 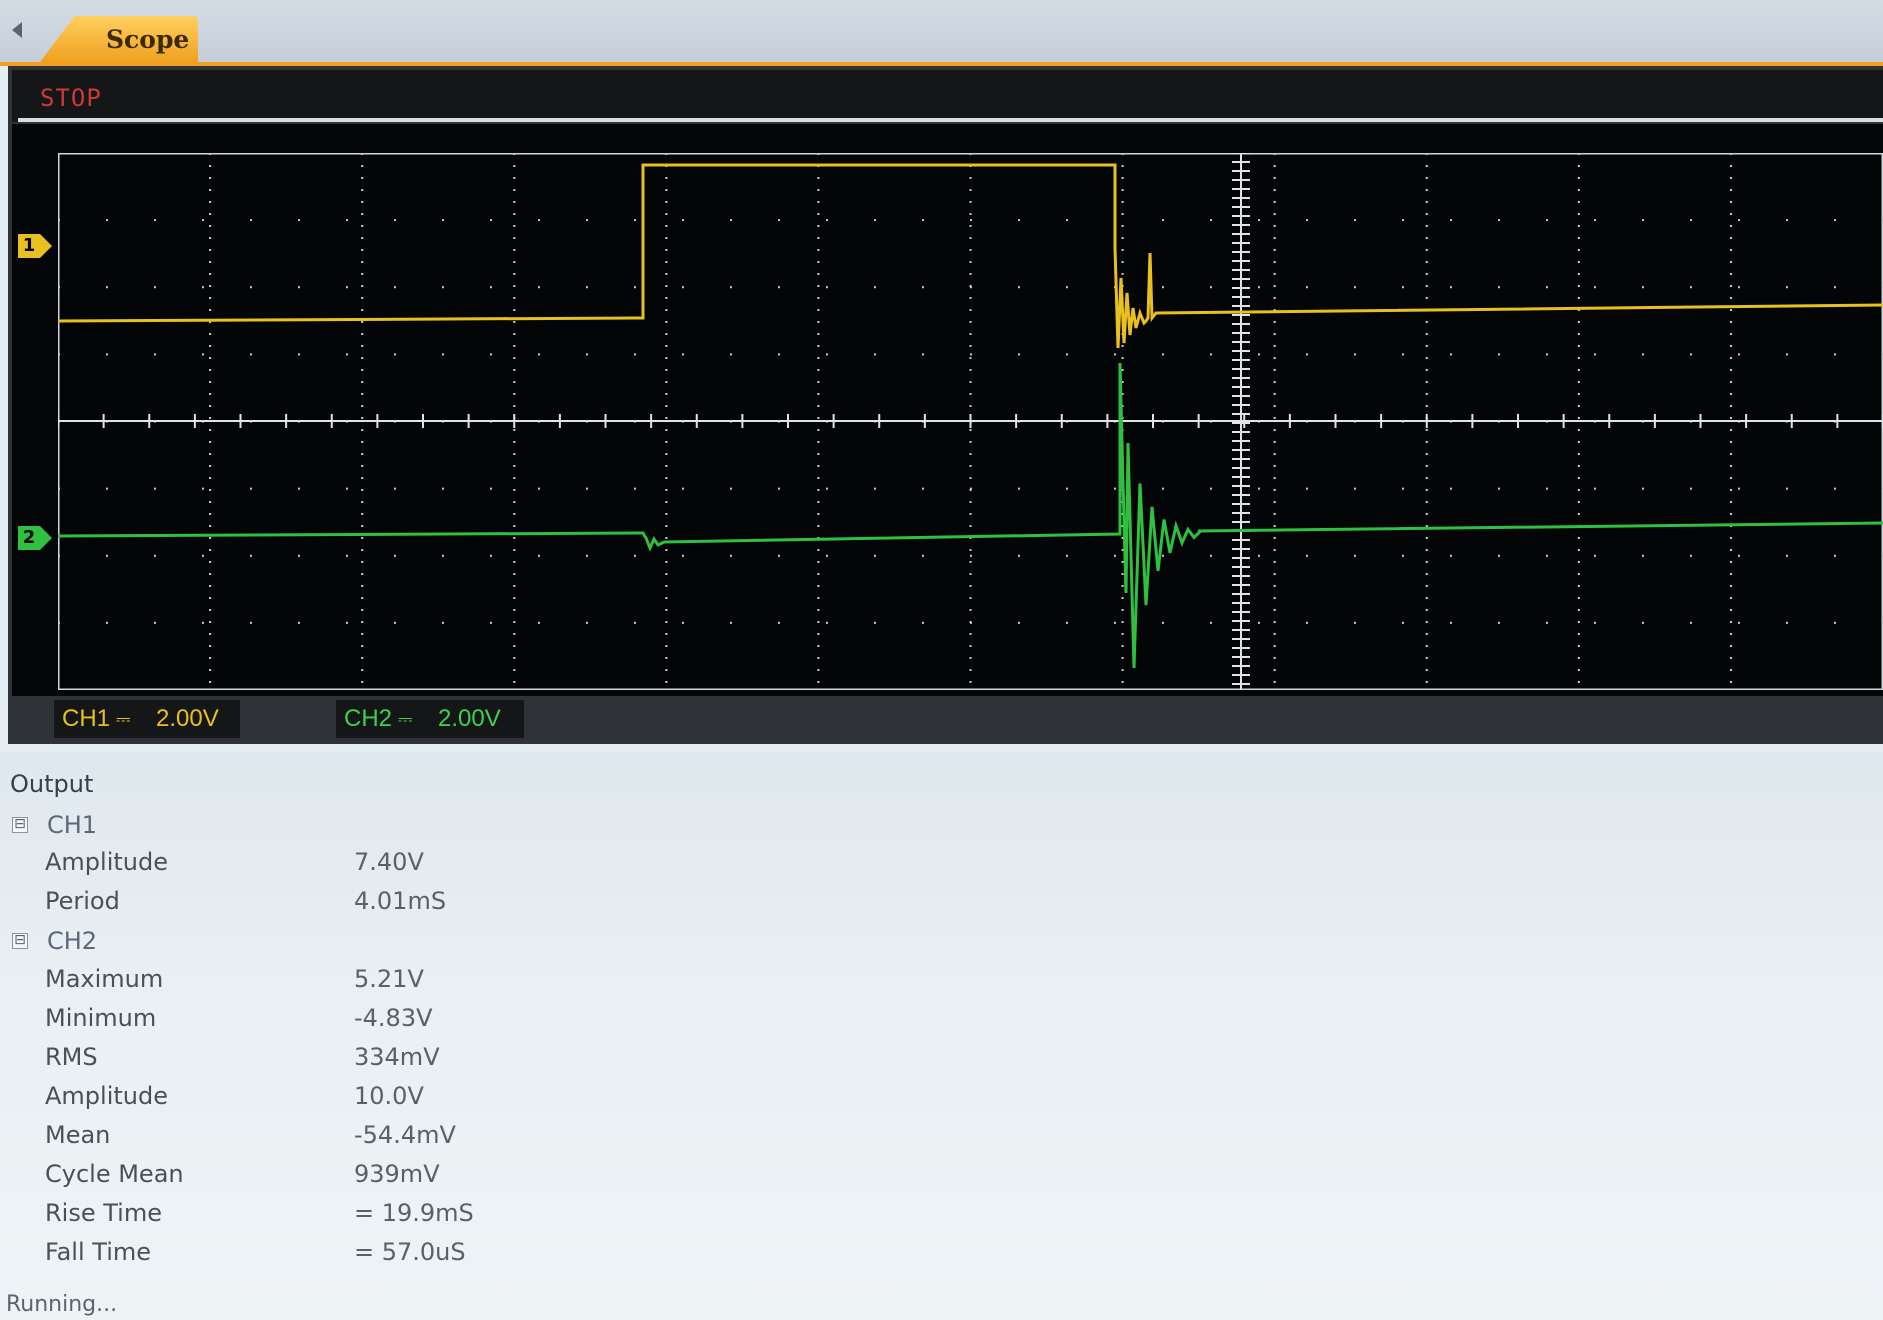 I want to click on property-label: Rise Time, so click(x=103, y=1213).